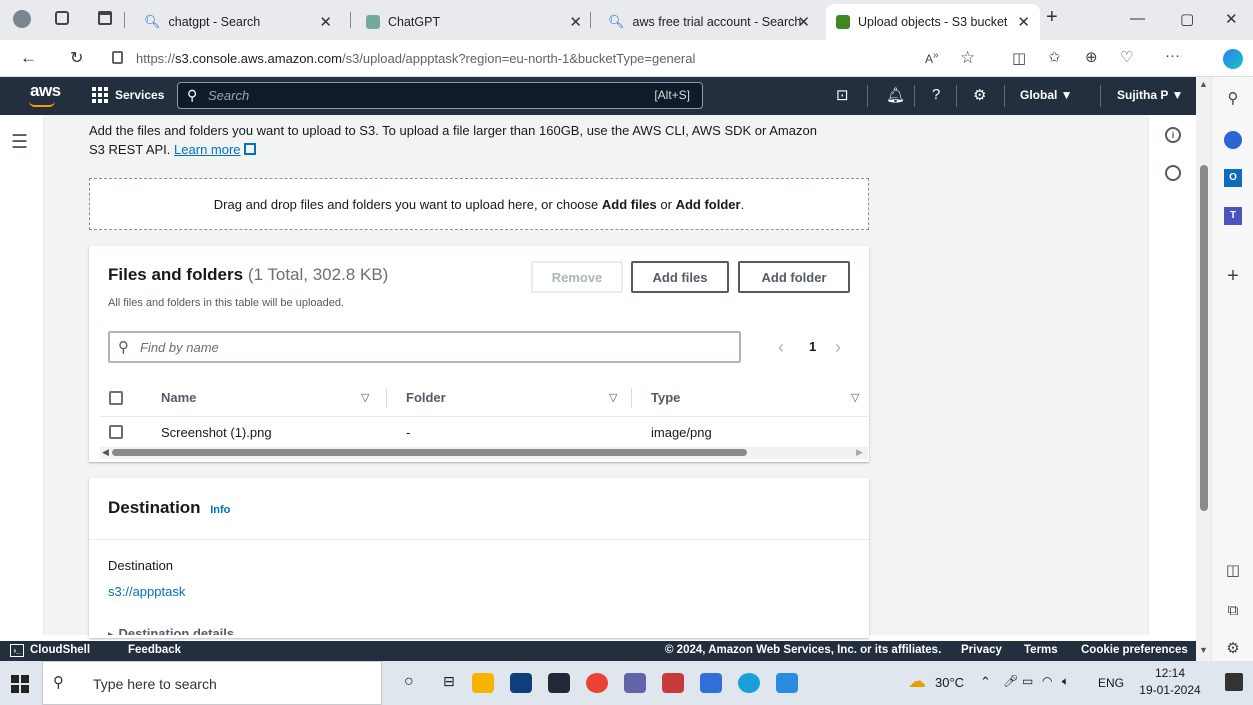  Describe the element at coordinates (1170, 682) in the screenshot. I see `clock: 12:14 19-01-2024` at that location.